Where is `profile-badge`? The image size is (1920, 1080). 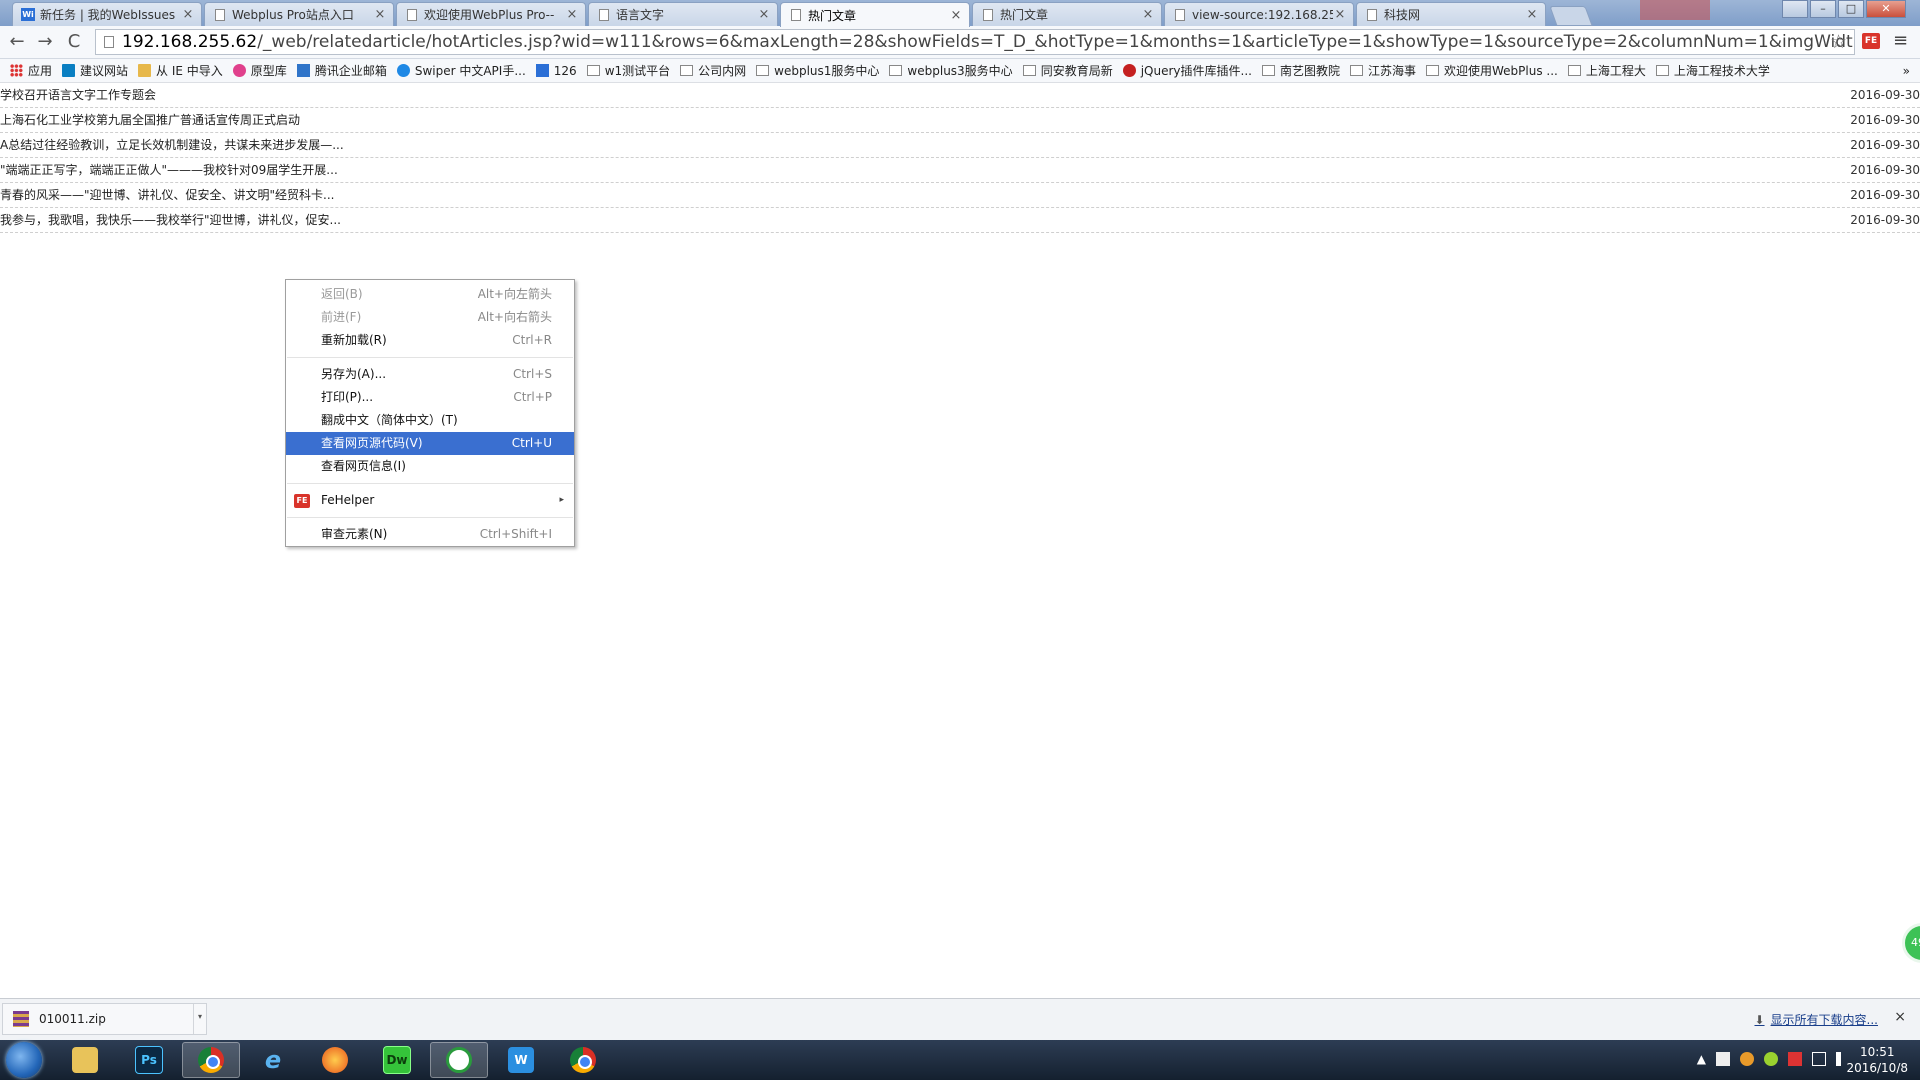 profile-badge is located at coordinates (1675, 10).